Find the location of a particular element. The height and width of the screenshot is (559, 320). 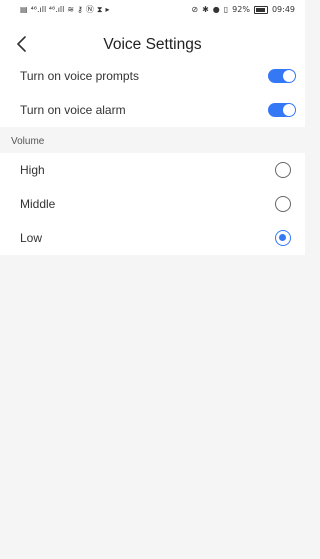

status-left-group: ▤ ⁴⁶.ıll ⁴⁶.ıll ≋ ⚷ Ⓝ ⧗ ▸ is located at coordinates (65, 10).